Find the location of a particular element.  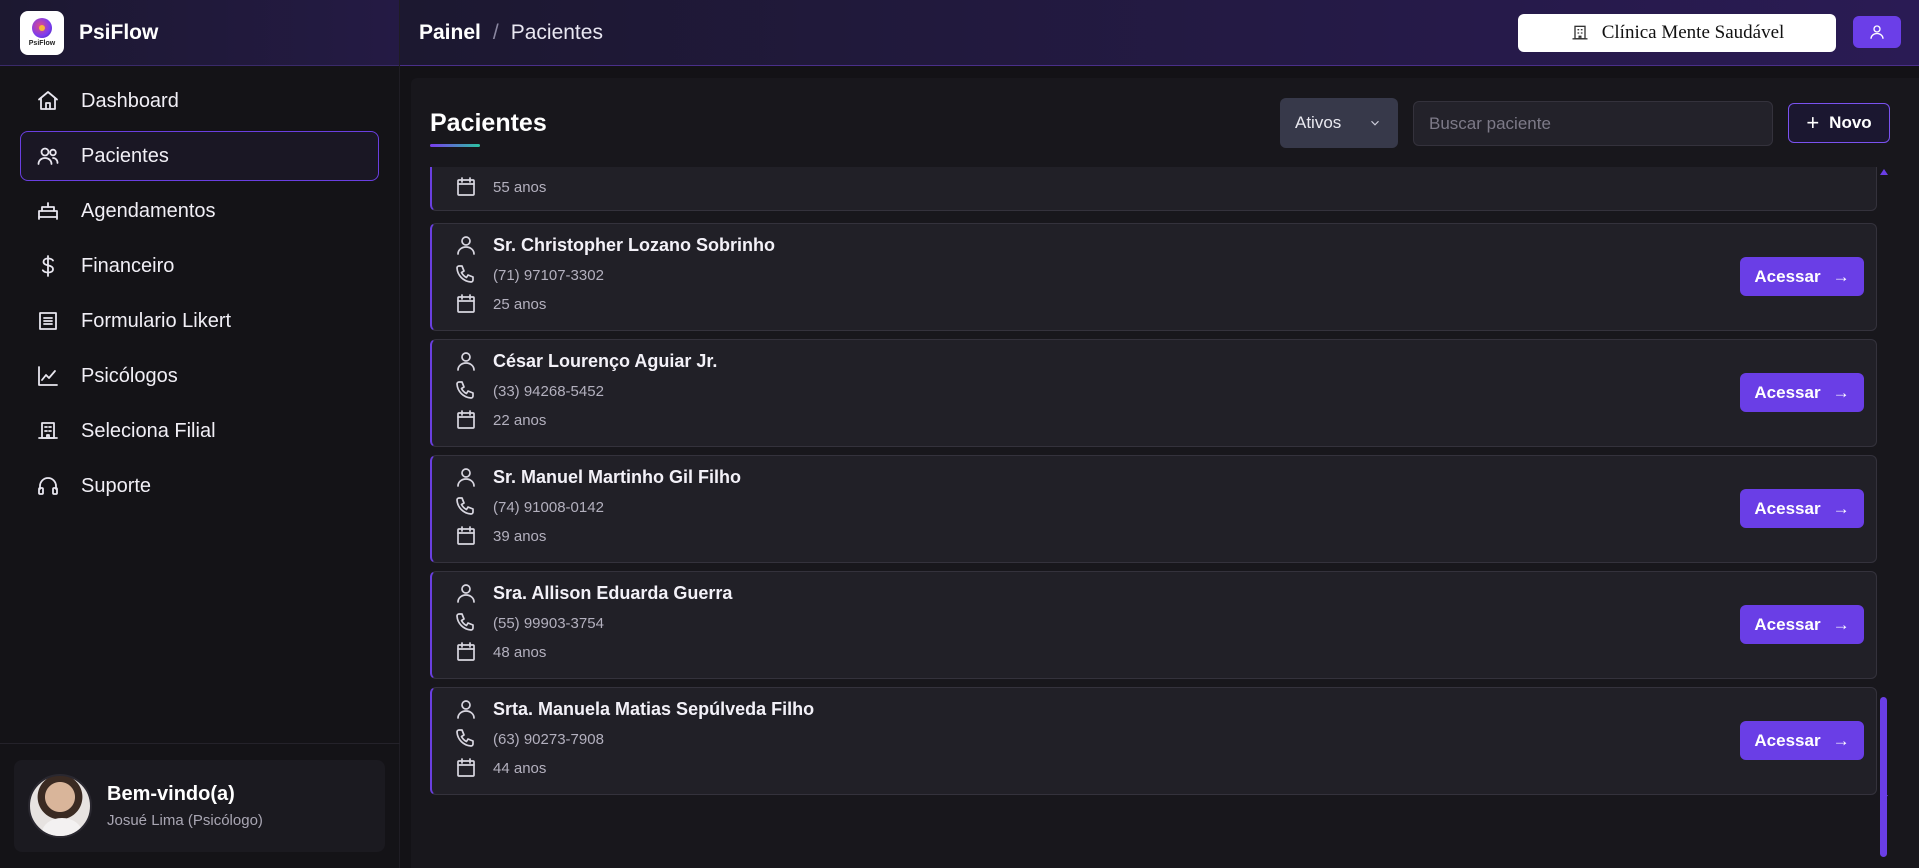

page-title: Pacientes is located at coordinates (488, 123).